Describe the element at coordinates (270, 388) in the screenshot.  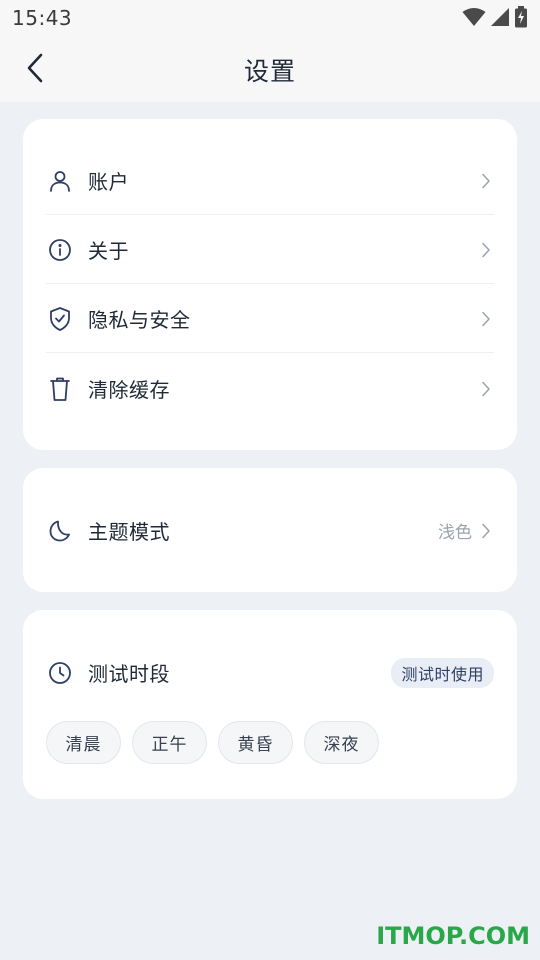
I see `settings-item-clear-cache: 清除缓存` at that location.